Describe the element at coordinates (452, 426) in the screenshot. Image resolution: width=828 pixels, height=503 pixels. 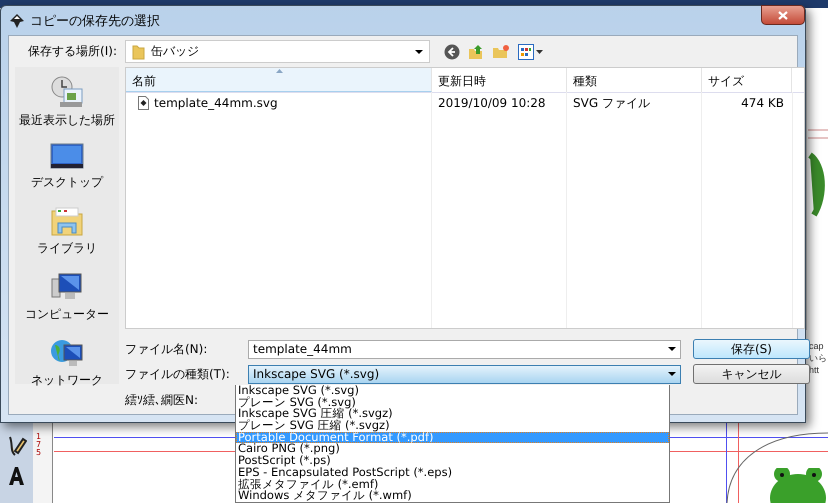
I see `file-type-option: プレーン SVG 圧縮 (*.svgz)` at that location.